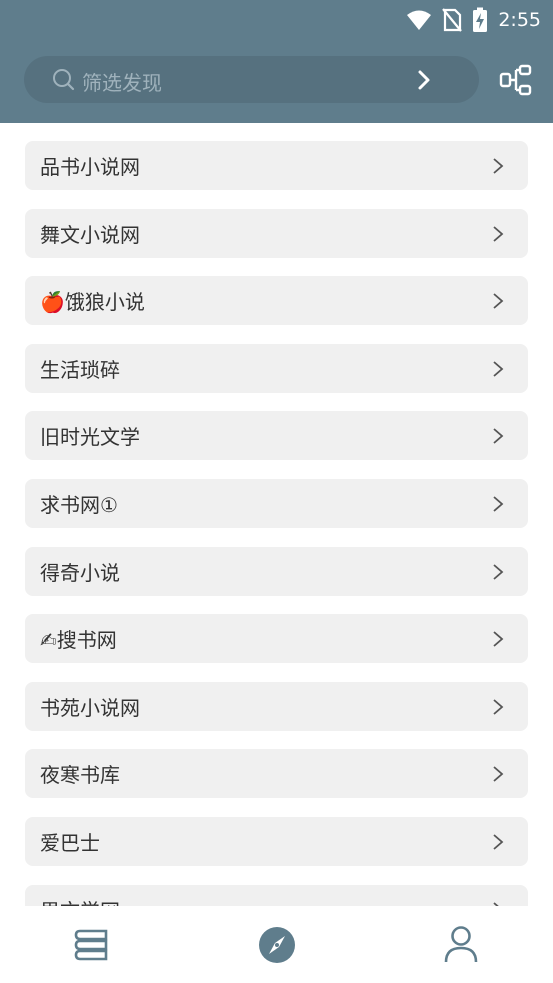 The width and height of the screenshot is (553, 983). What do you see at coordinates (276, 503) in the screenshot?
I see `list-item: 求书网①` at bounding box center [276, 503].